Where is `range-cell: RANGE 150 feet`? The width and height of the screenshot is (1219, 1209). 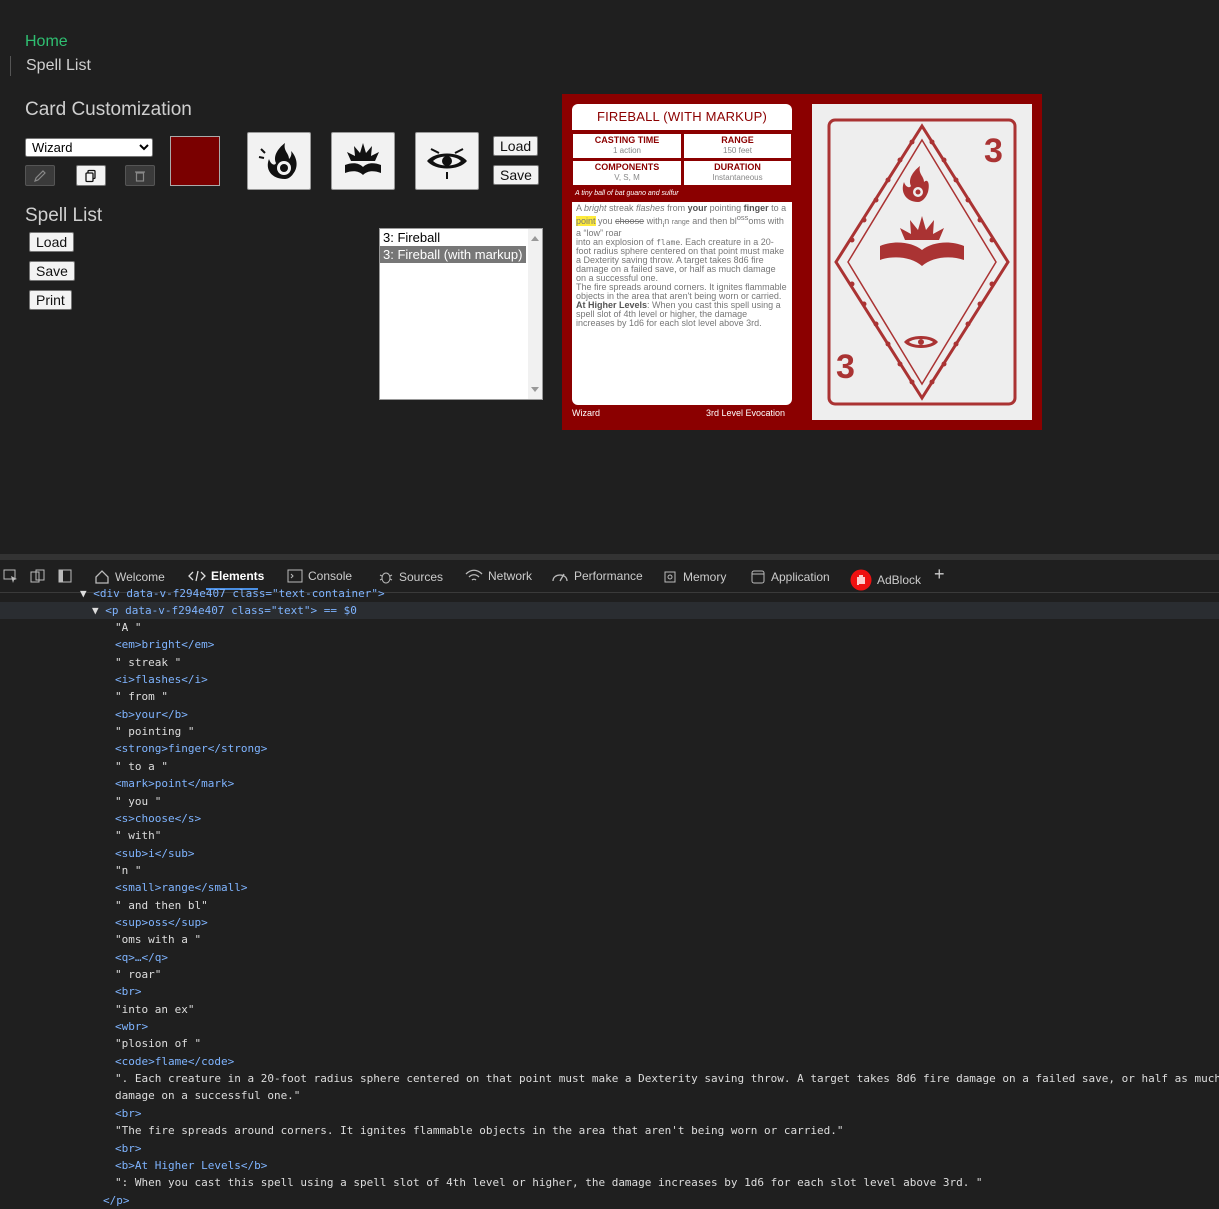
range-cell: RANGE 150 feet is located at coordinates (737, 146).